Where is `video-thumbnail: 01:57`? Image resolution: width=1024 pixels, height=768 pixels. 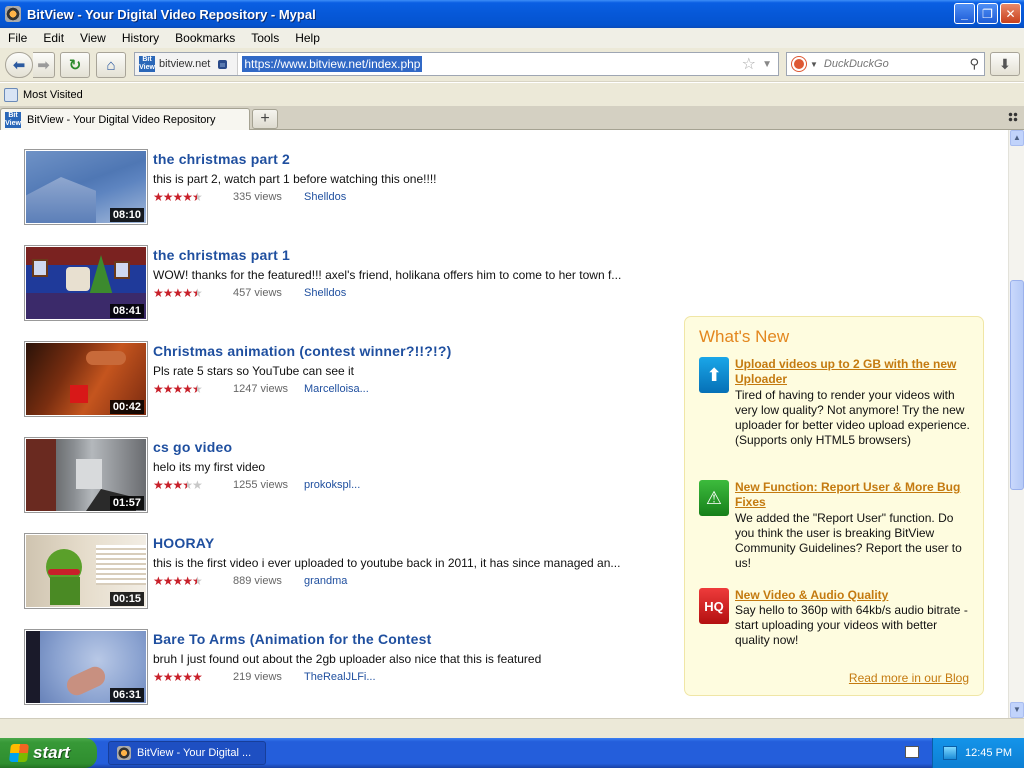
video-thumbnail: 01:57 is located at coordinates (86, 475).